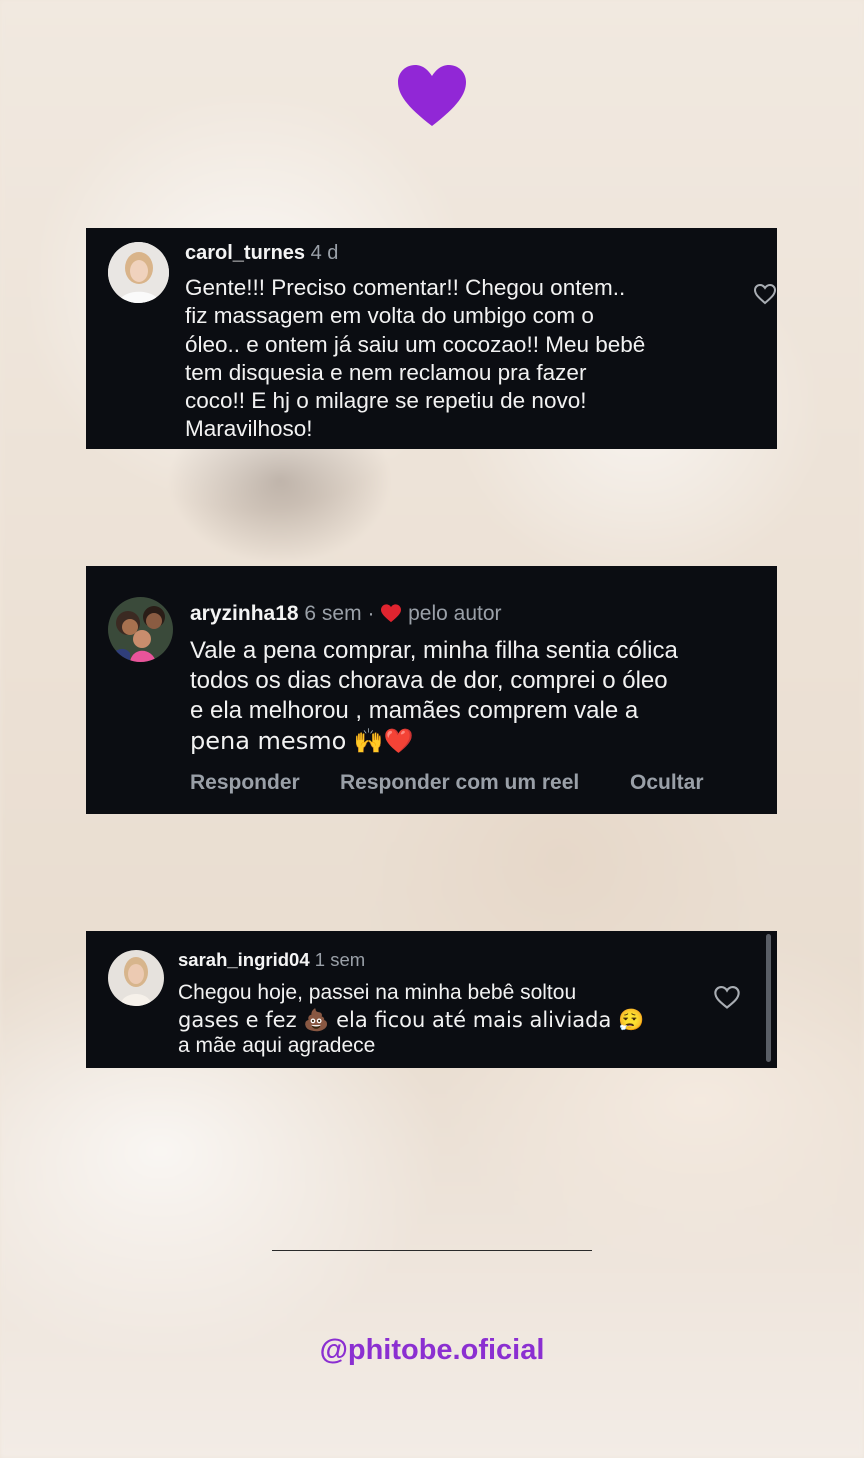  What do you see at coordinates (386, 372) in the screenshot?
I see `comment-line: tem disquesia e nem reclamou pra fazer` at bounding box center [386, 372].